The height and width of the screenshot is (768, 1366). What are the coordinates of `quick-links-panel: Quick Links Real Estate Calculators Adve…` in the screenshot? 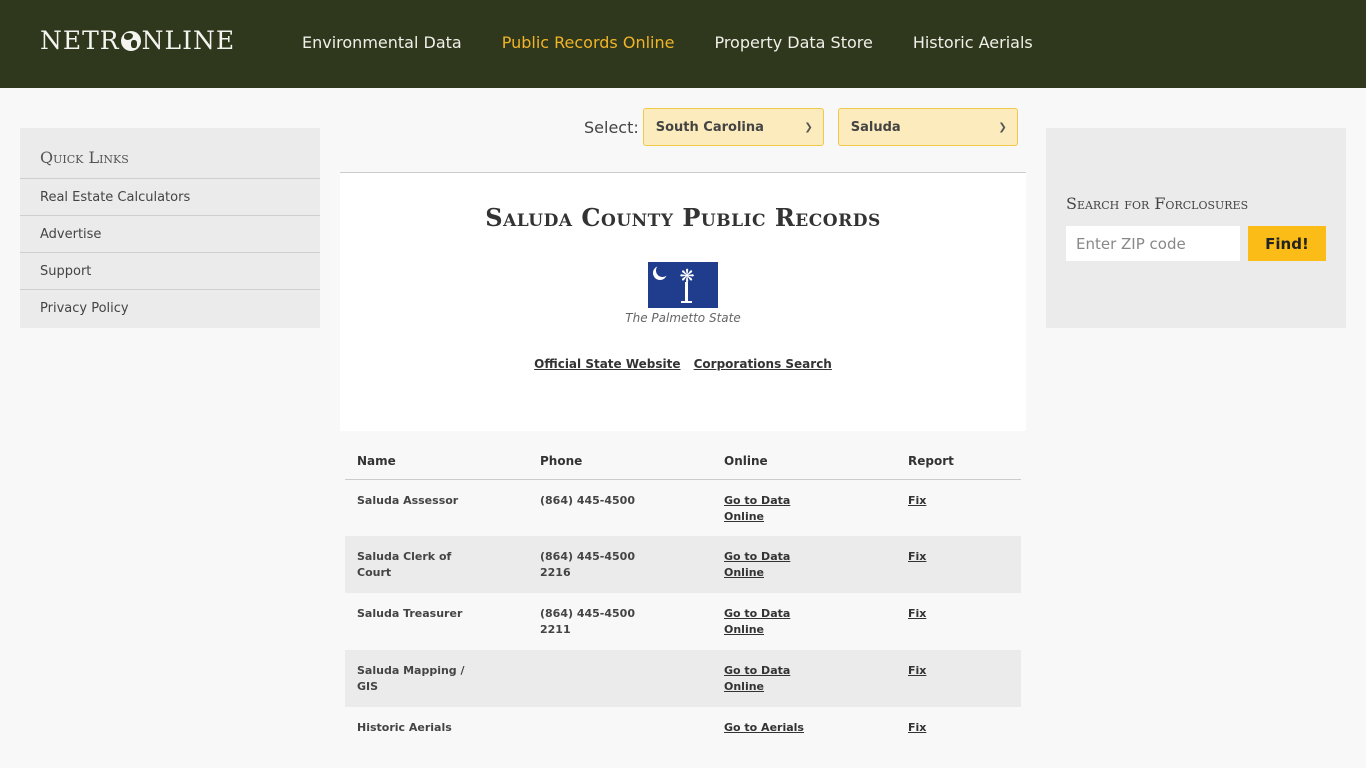 It's located at (170, 228).